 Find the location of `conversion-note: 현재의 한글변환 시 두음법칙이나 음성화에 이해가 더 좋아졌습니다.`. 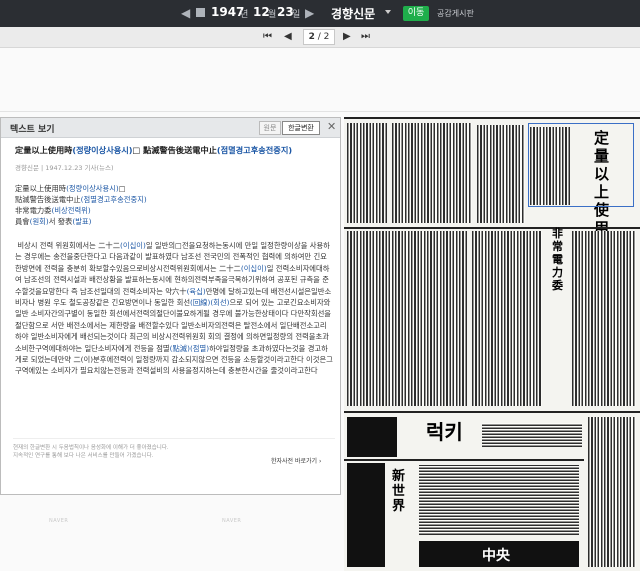

conversion-note: 현재의 한글변환 시 두음법칙이나 음성화에 이해가 더 좋아졌습니다. is located at coordinates (91, 448).